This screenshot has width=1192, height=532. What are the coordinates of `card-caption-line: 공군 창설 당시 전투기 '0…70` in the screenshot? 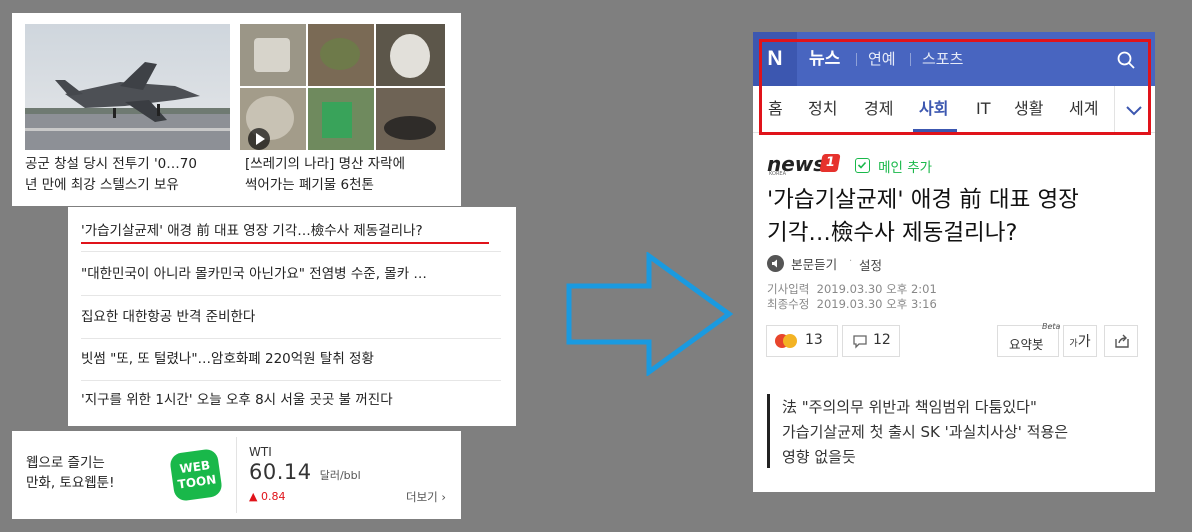 It's located at (127, 164).